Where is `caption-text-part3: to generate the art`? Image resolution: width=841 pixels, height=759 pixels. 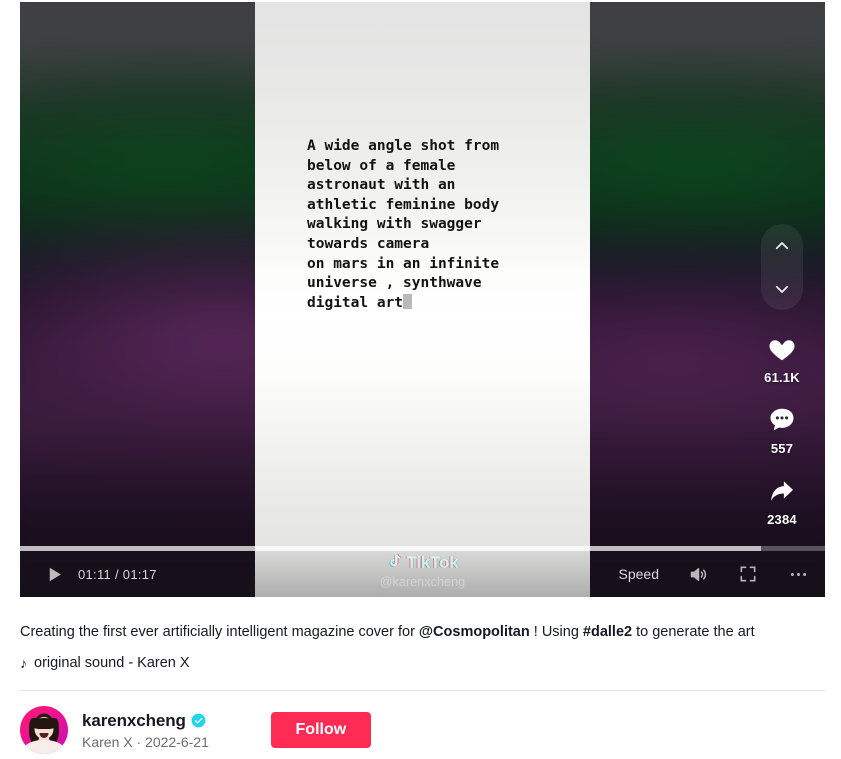 caption-text-part3: to generate the art is located at coordinates (693, 632).